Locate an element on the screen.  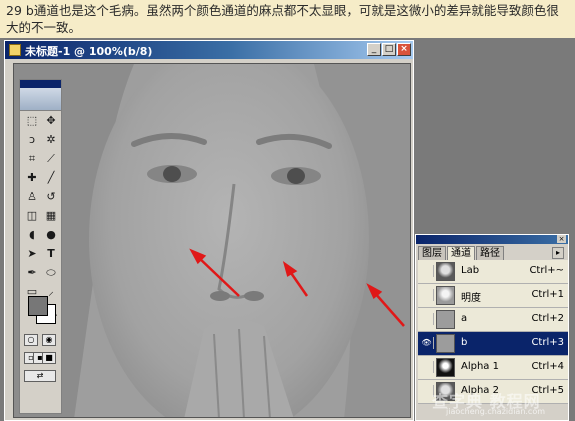
foreground-color-swatch is located at coordinates (38, 306).